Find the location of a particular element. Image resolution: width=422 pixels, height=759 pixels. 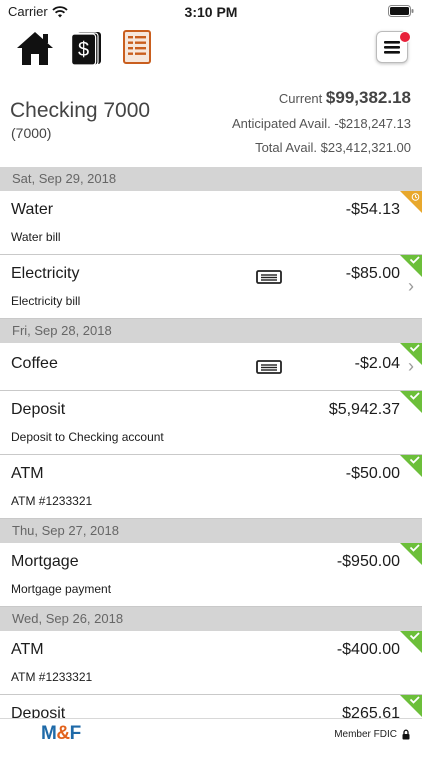

date-header: Wed, Sep 26, 2018 is located at coordinates (211, 619).